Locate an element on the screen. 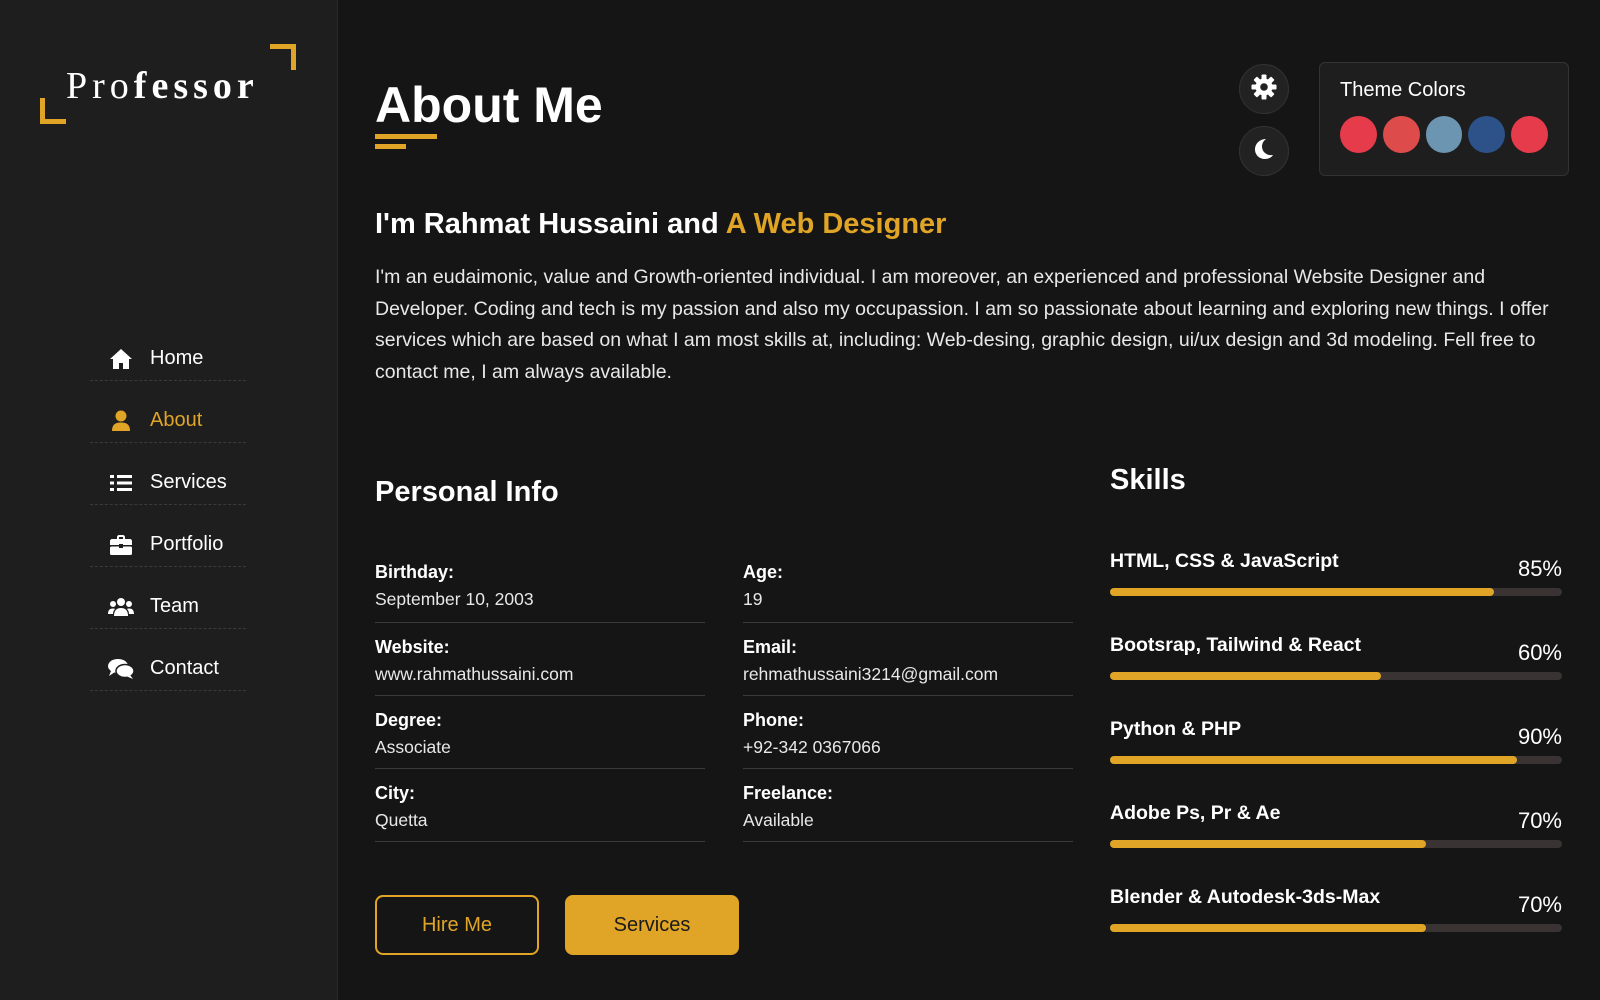  logo-text: Professor is located at coordinates (162, 86).